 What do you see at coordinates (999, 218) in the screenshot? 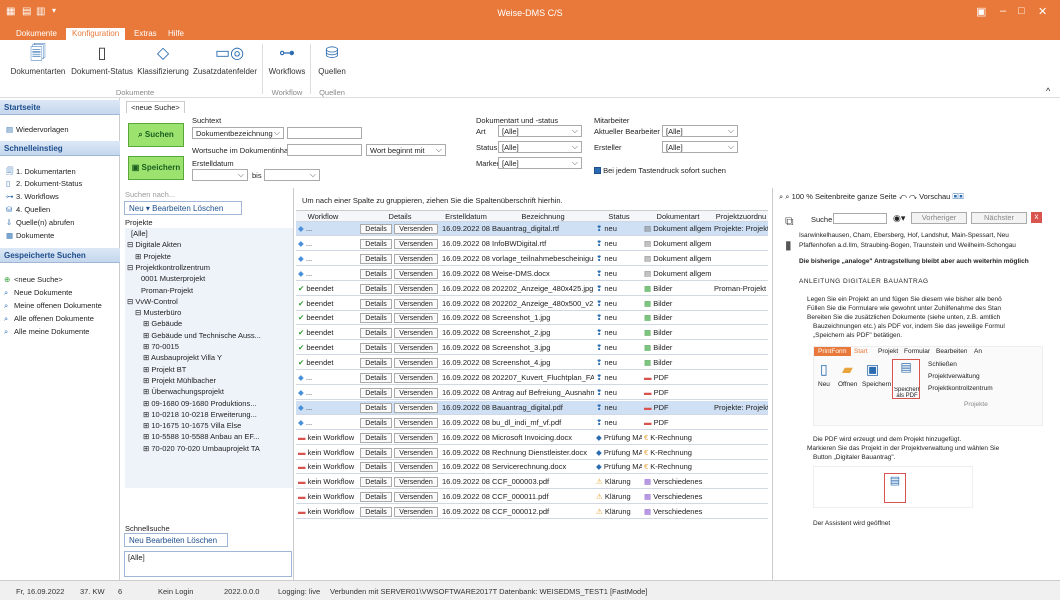
I see `naechster-button: Nächster` at bounding box center [999, 218].